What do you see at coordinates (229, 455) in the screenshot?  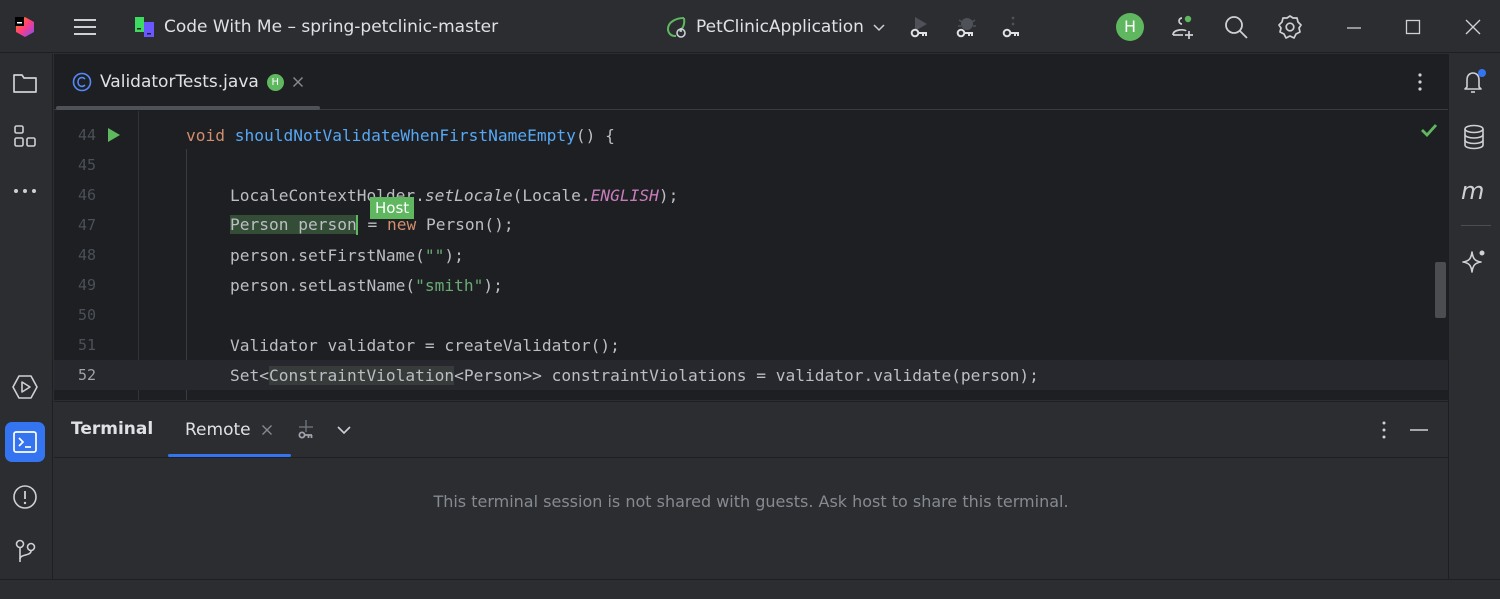 I see `active-tab-underline` at bounding box center [229, 455].